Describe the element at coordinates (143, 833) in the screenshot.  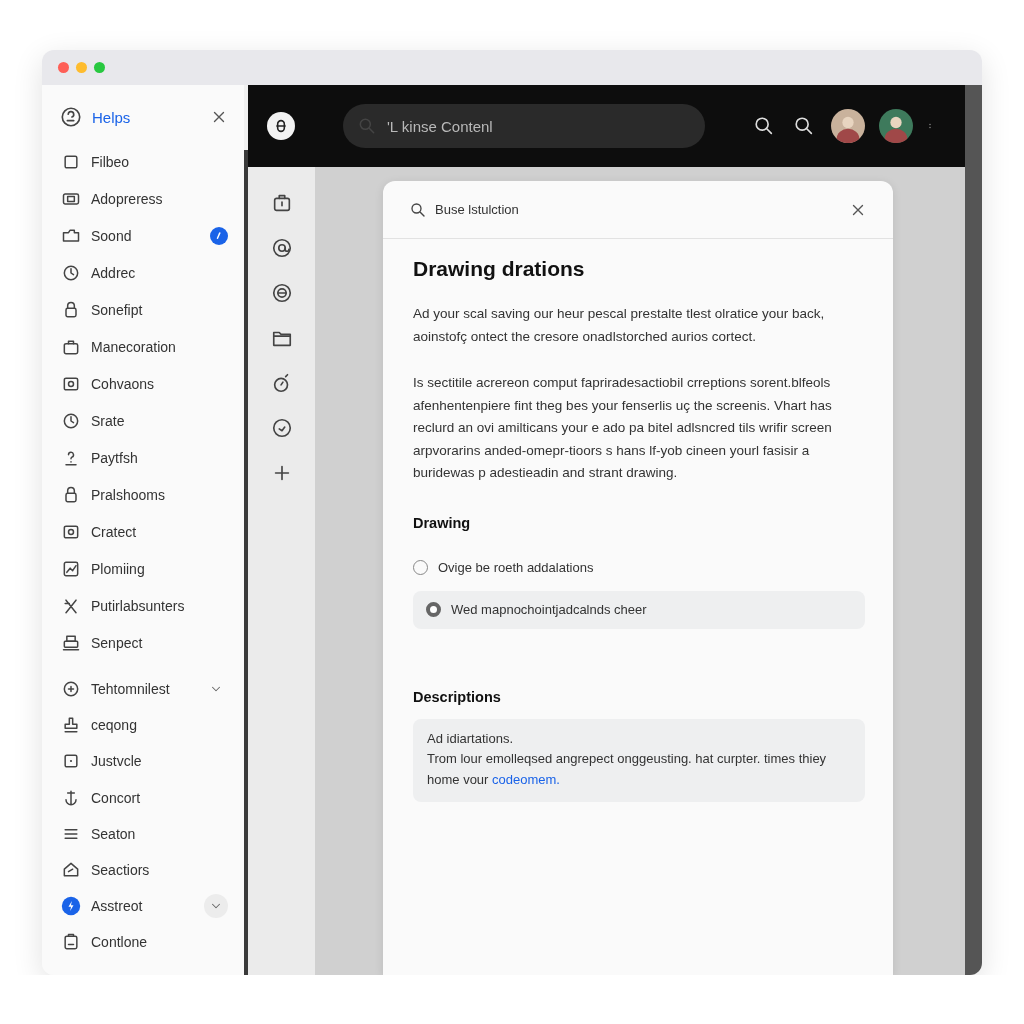
I see `sidebar-item: Seaton` at that location.